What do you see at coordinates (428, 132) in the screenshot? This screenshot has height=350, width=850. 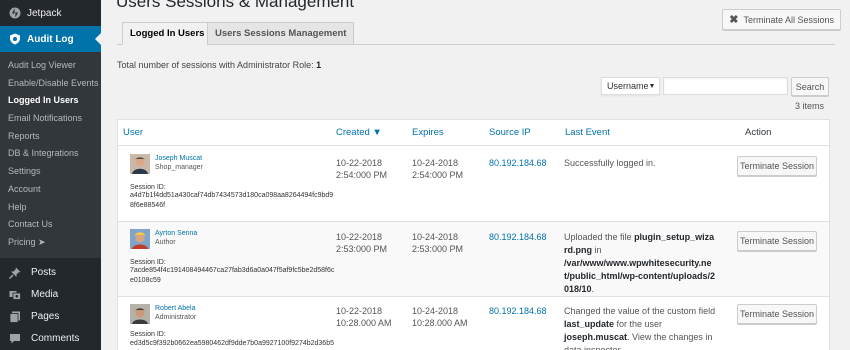 I see `column-expires: Expires` at bounding box center [428, 132].